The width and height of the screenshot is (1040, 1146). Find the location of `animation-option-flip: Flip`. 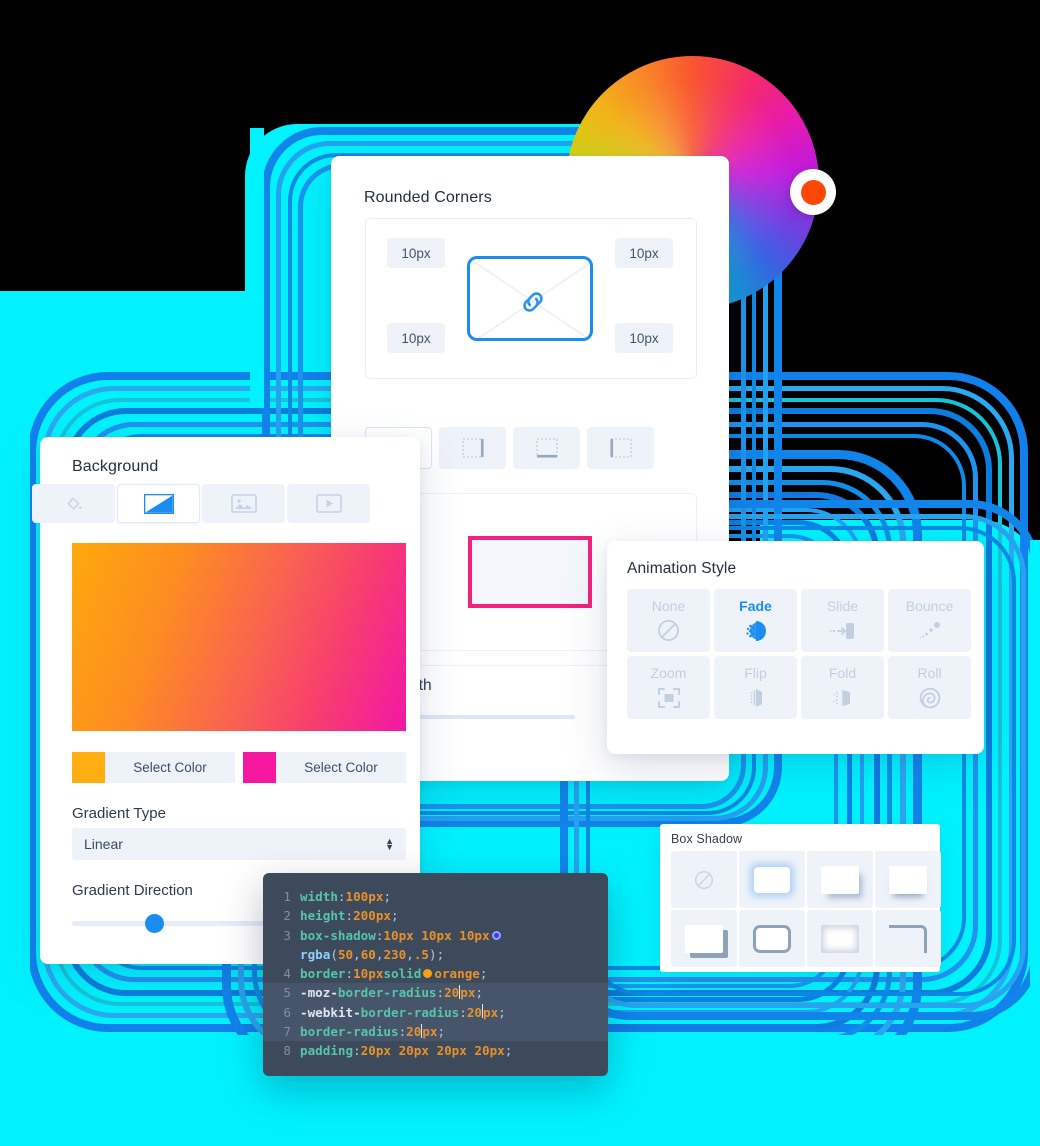

animation-option-flip: Flip is located at coordinates (755, 687).